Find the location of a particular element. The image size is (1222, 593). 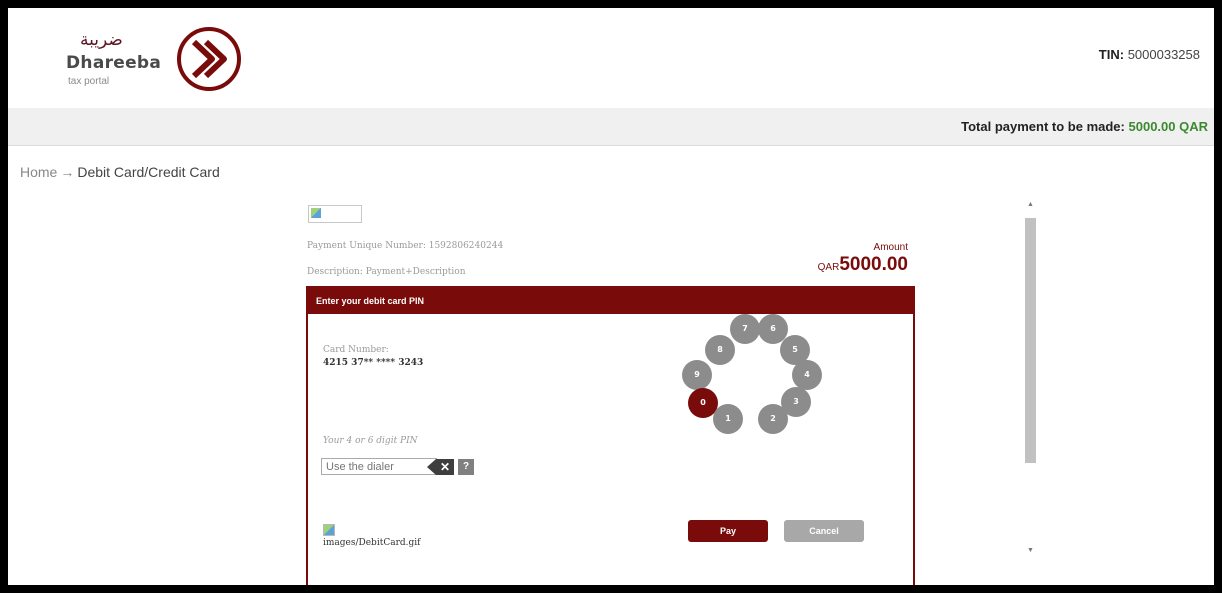

debit-card-image: images/DebitCard.gif is located at coordinates (371, 536).